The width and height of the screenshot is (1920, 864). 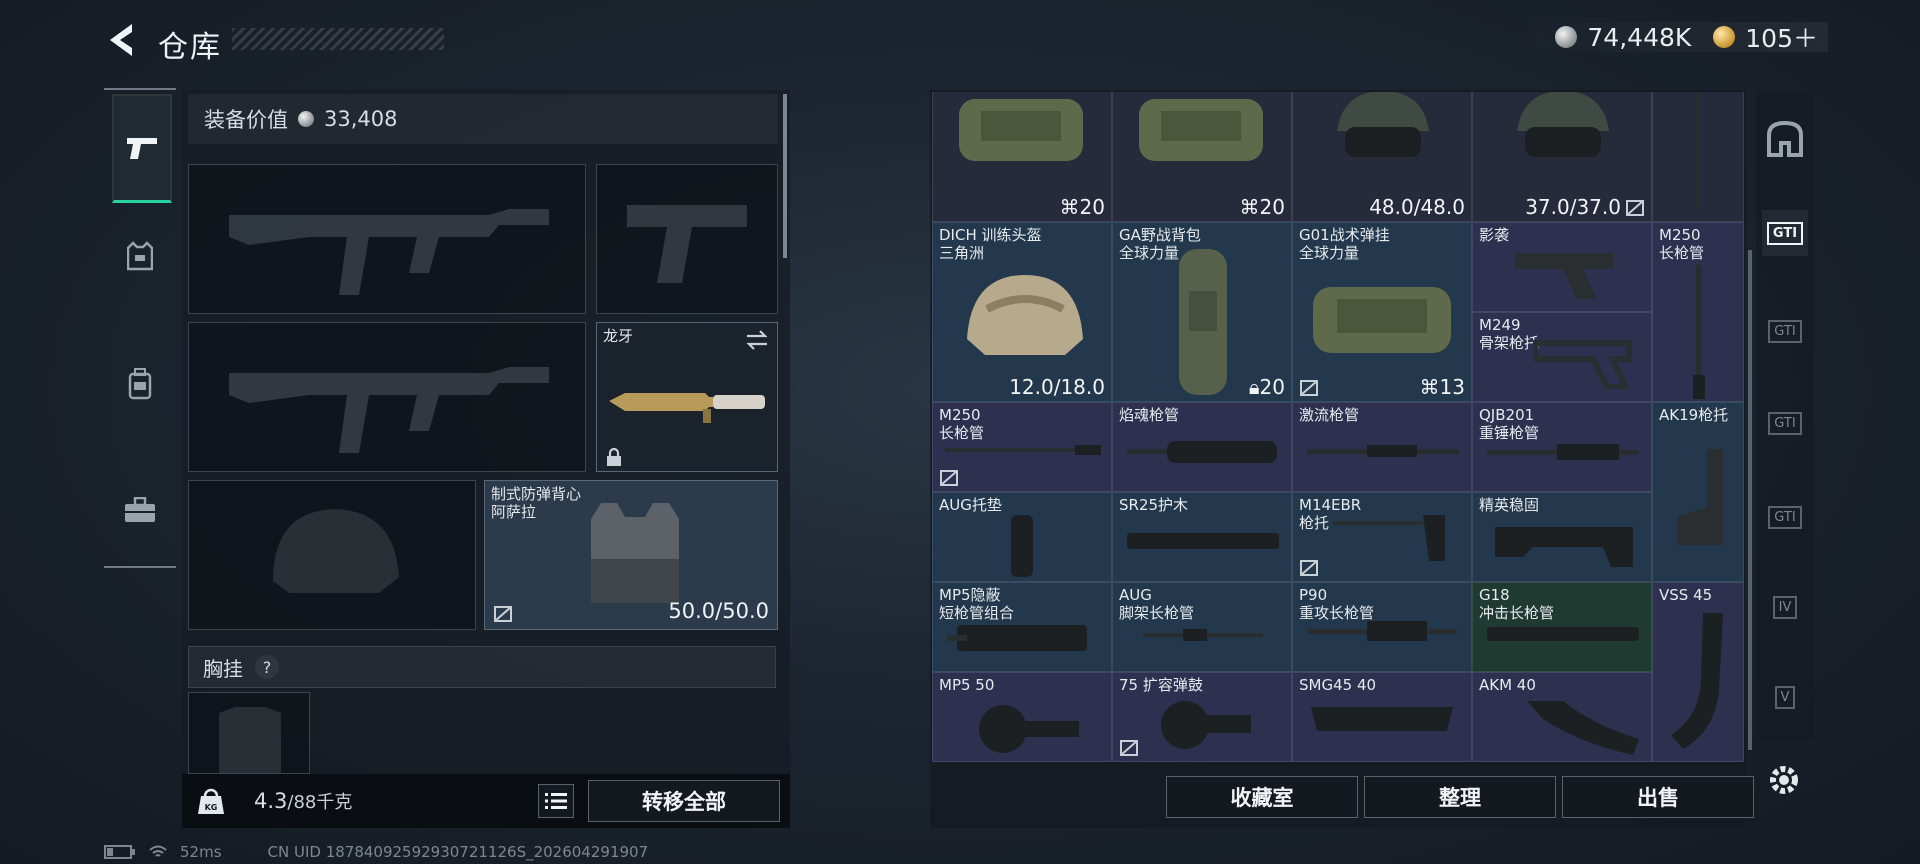 What do you see at coordinates (1785, 697) in the screenshot?
I see `stash-tab-6: V` at bounding box center [1785, 697].